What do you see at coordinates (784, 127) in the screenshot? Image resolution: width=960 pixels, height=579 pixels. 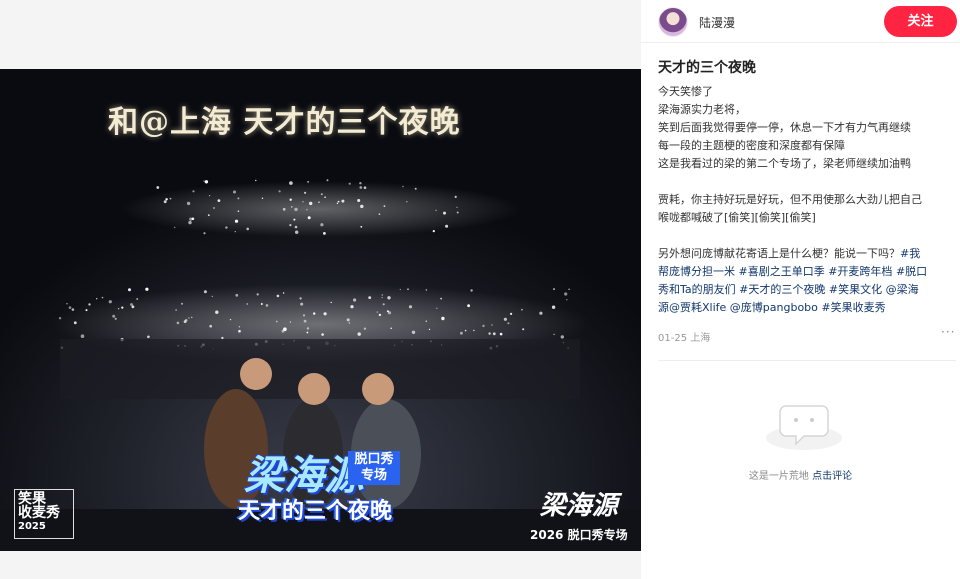 I see `note-line: 笑到后面我觉得要停一停，休息一下才有力气再继续` at bounding box center [784, 127].